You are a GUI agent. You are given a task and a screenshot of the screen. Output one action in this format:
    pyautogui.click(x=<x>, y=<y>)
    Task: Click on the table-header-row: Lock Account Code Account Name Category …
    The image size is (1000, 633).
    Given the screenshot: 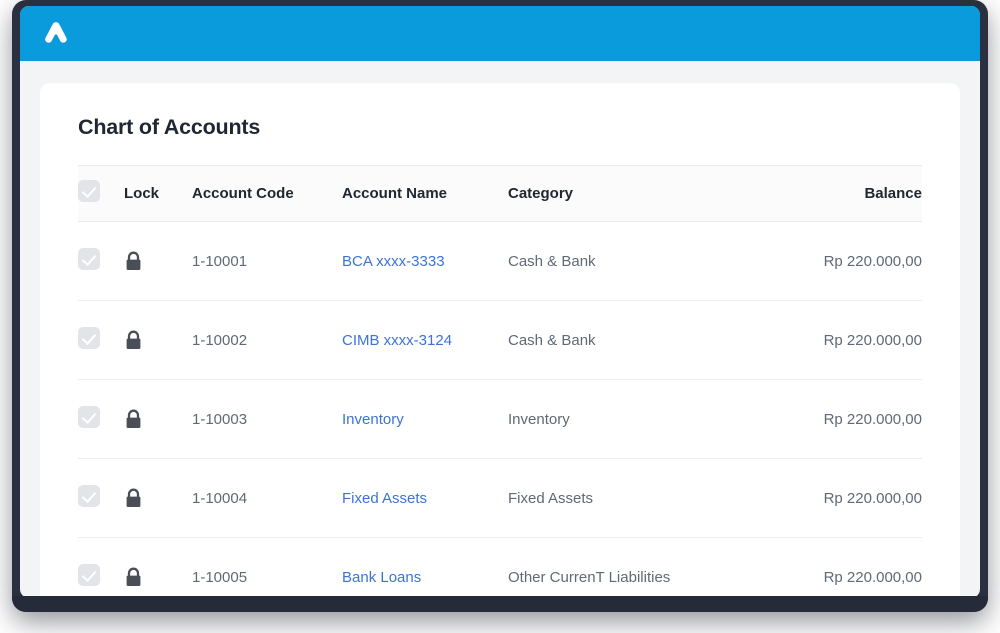 What is the action you would take?
    pyautogui.click(x=500, y=193)
    